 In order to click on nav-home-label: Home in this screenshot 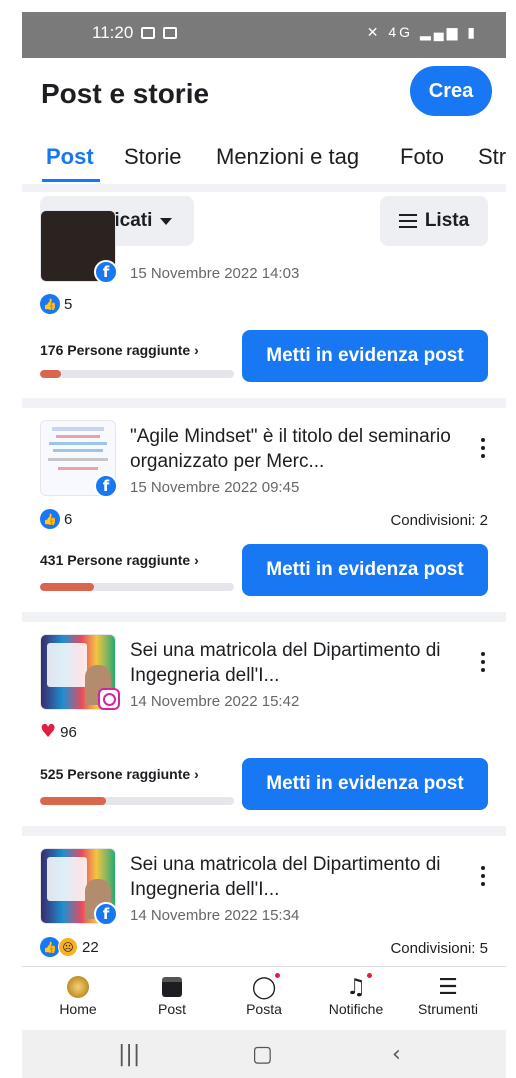, I will do `click(78, 1009)`.